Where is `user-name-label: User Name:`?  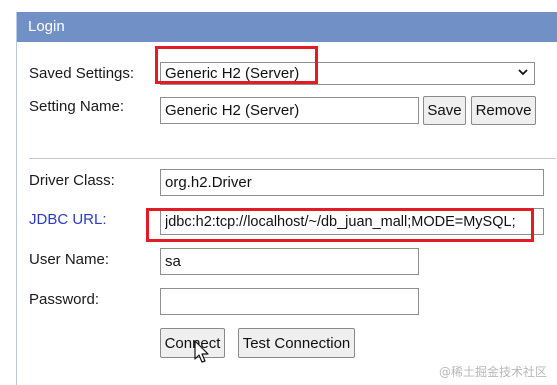
user-name-label: User Name: is located at coordinates (69, 259).